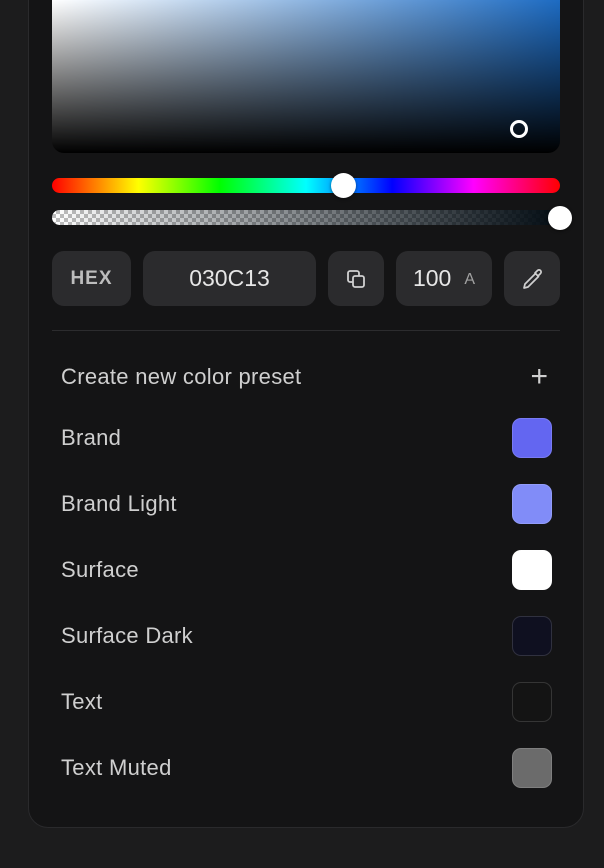 The image size is (604, 868). What do you see at coordinates (560, 218) in the screenshot?
I see `alpha-slider-handle` at bounding box center [560, 218].